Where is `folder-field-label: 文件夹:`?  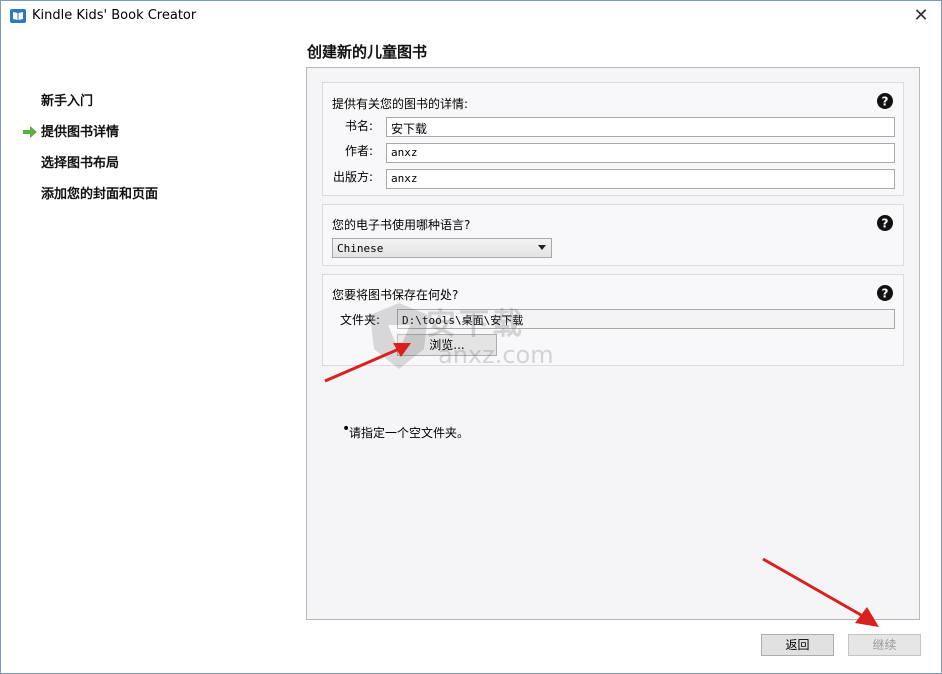
folder-field-label: 文件夹: is located at coordinates (359, 320).